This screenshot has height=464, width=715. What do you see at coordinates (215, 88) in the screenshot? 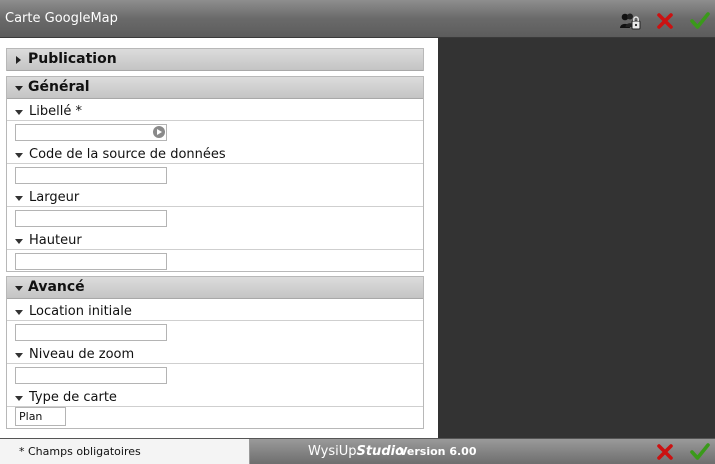
I see `section-general-header: Général` at bounding box center [215, 88].